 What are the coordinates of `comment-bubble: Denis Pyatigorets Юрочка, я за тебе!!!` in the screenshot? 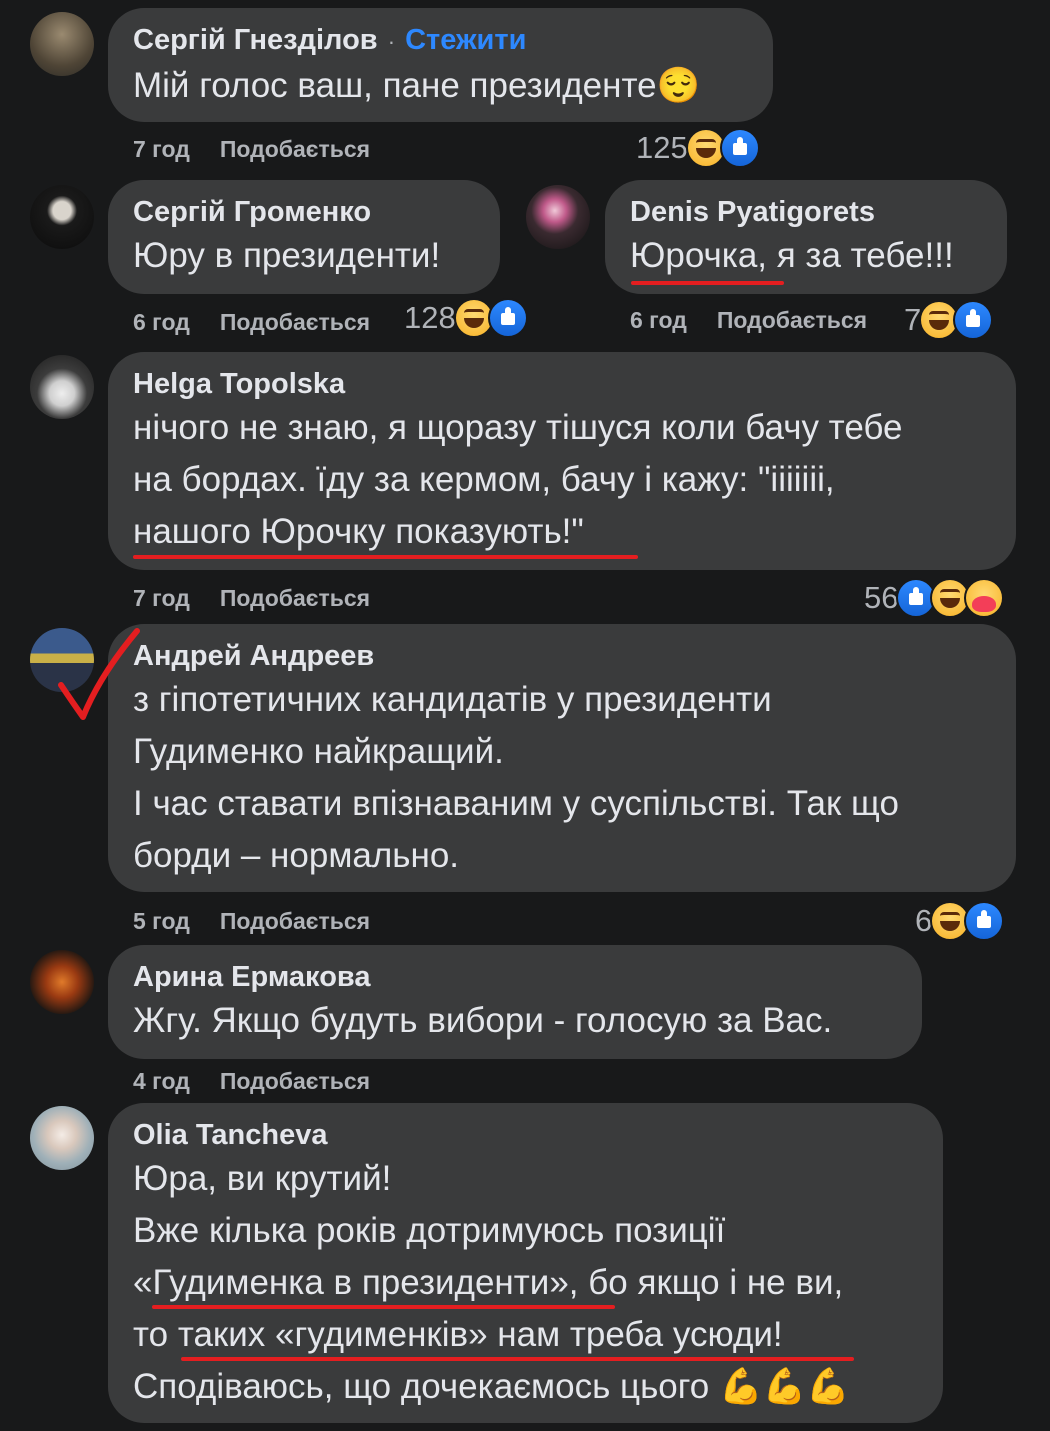 It's located at (806, 237).